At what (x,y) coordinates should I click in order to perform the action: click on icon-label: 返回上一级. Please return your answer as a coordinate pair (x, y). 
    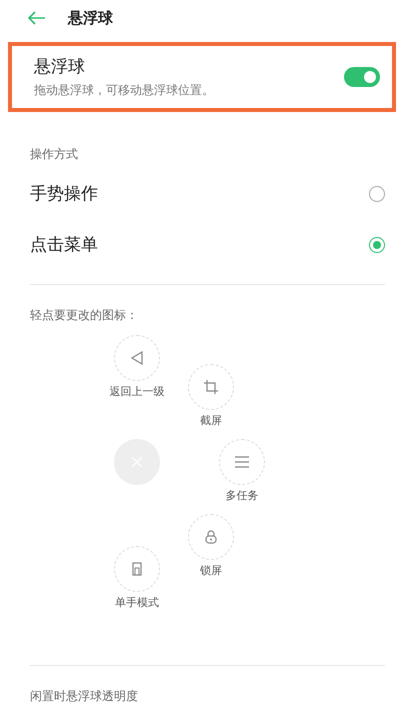
    Looking at the image, I should click on (137, 391).